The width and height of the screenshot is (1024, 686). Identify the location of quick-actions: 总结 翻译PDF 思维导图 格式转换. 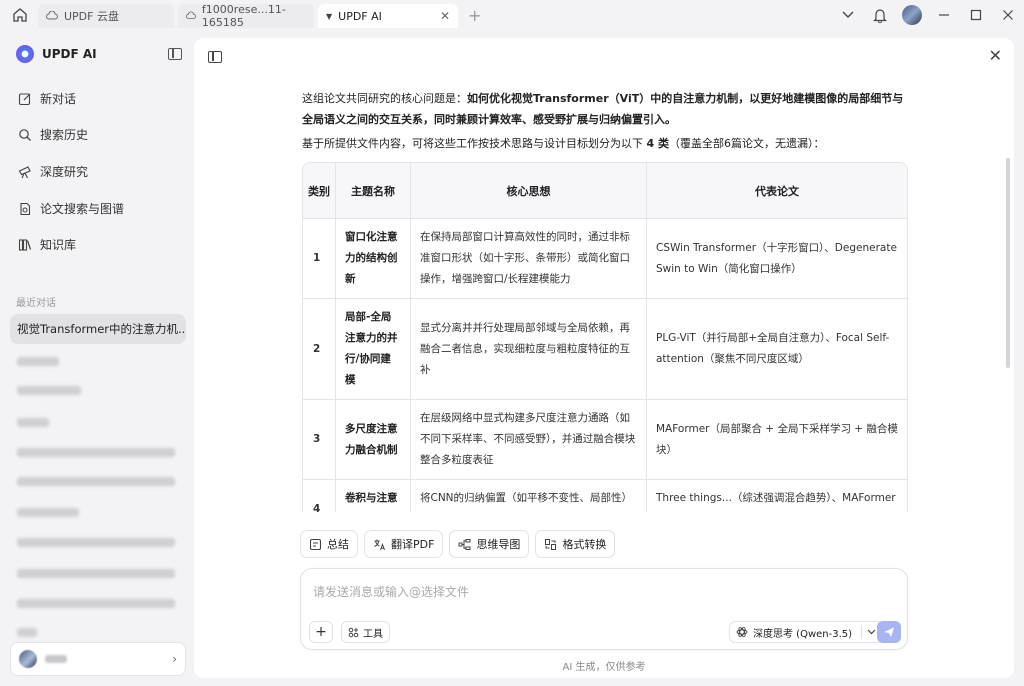
(458, 544).